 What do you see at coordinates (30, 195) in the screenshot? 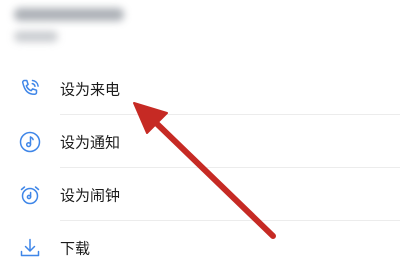
I see `alarm-clock-icon` at bounding box center [30, 195].